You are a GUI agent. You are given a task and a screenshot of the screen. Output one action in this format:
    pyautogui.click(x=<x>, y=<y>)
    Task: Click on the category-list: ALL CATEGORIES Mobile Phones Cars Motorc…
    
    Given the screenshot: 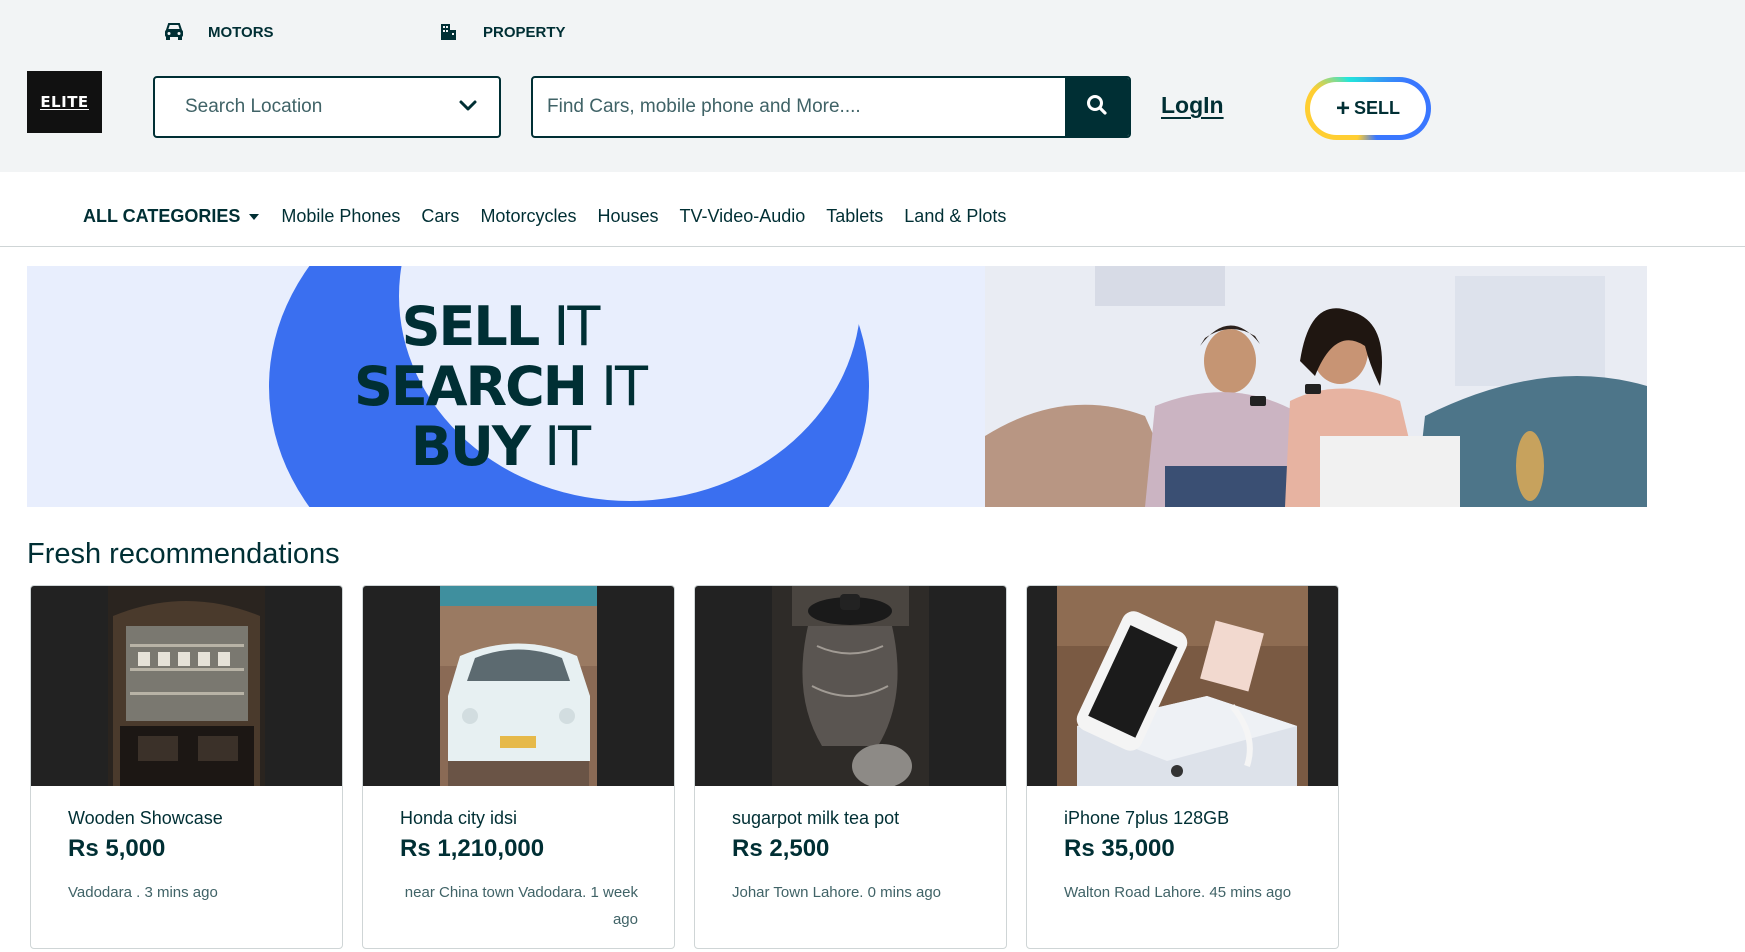 What is the action you would take?
    pyautogui.click(x=555, y=216)
    